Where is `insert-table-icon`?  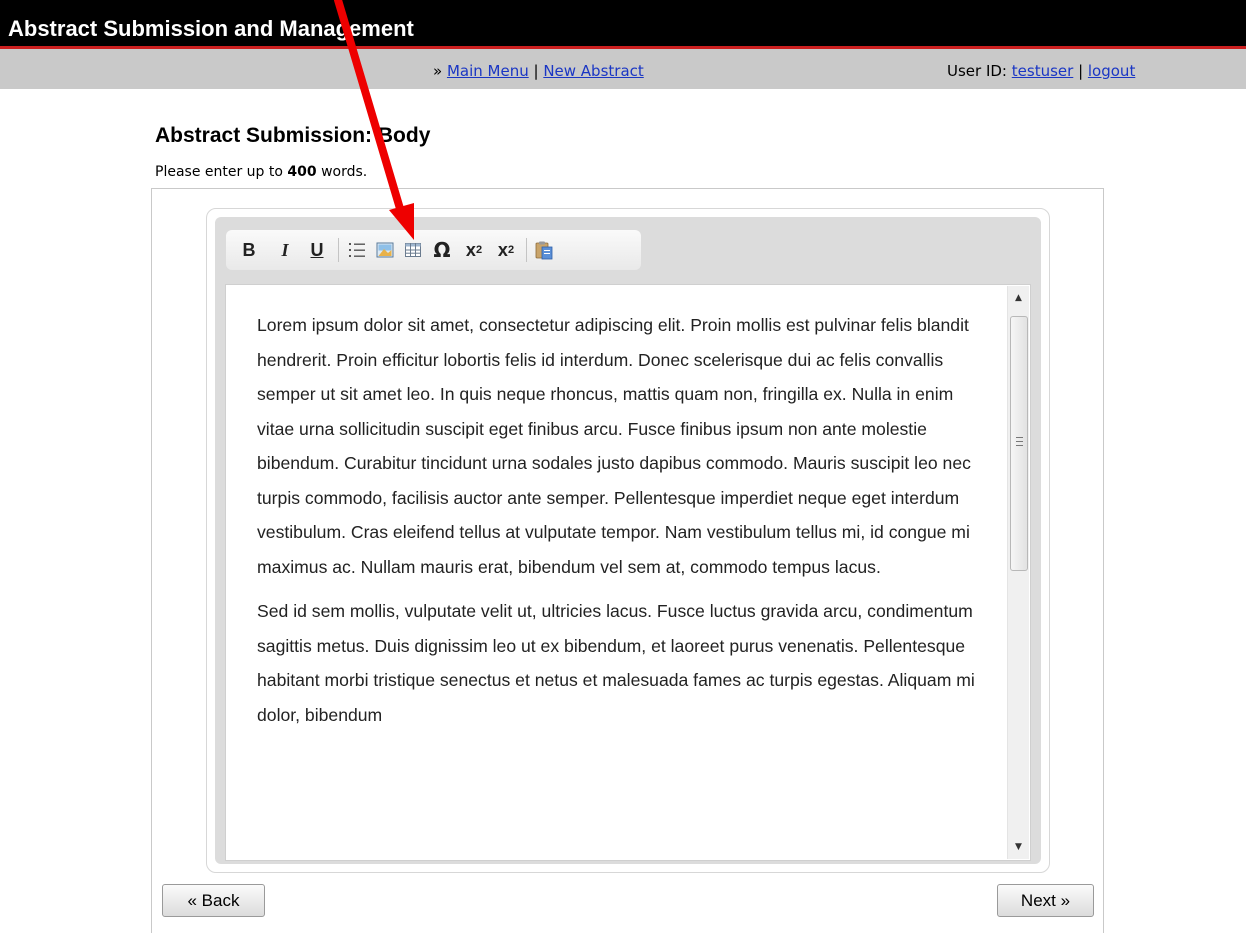
insert-table-icon is located at coordinates (413, 250).